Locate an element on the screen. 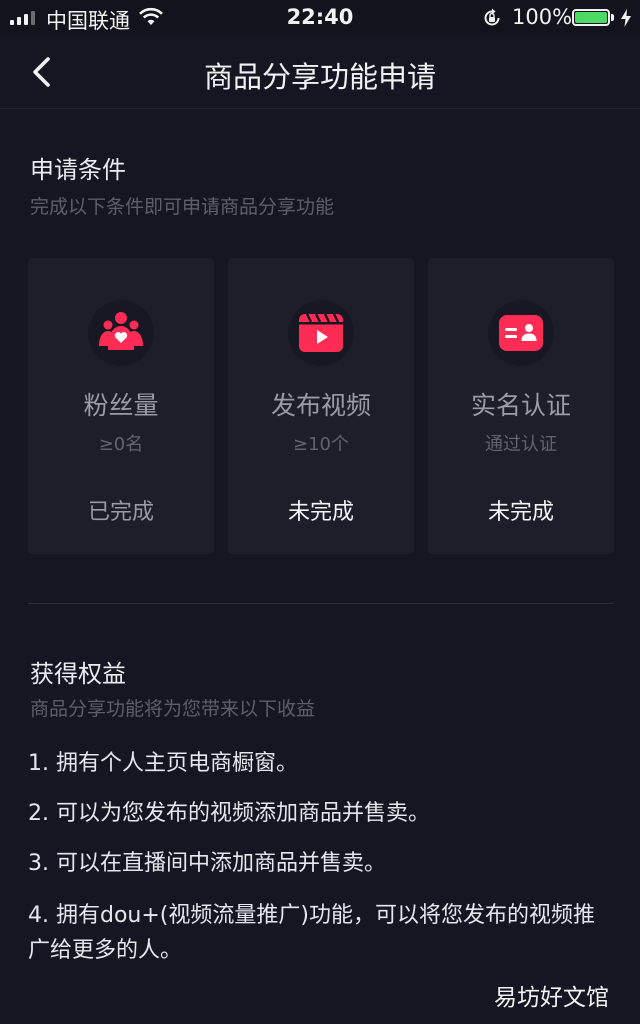 This screenshot has width=640, height=1024. card-requirement: ≥10个 is located at coordinates (321, 444).